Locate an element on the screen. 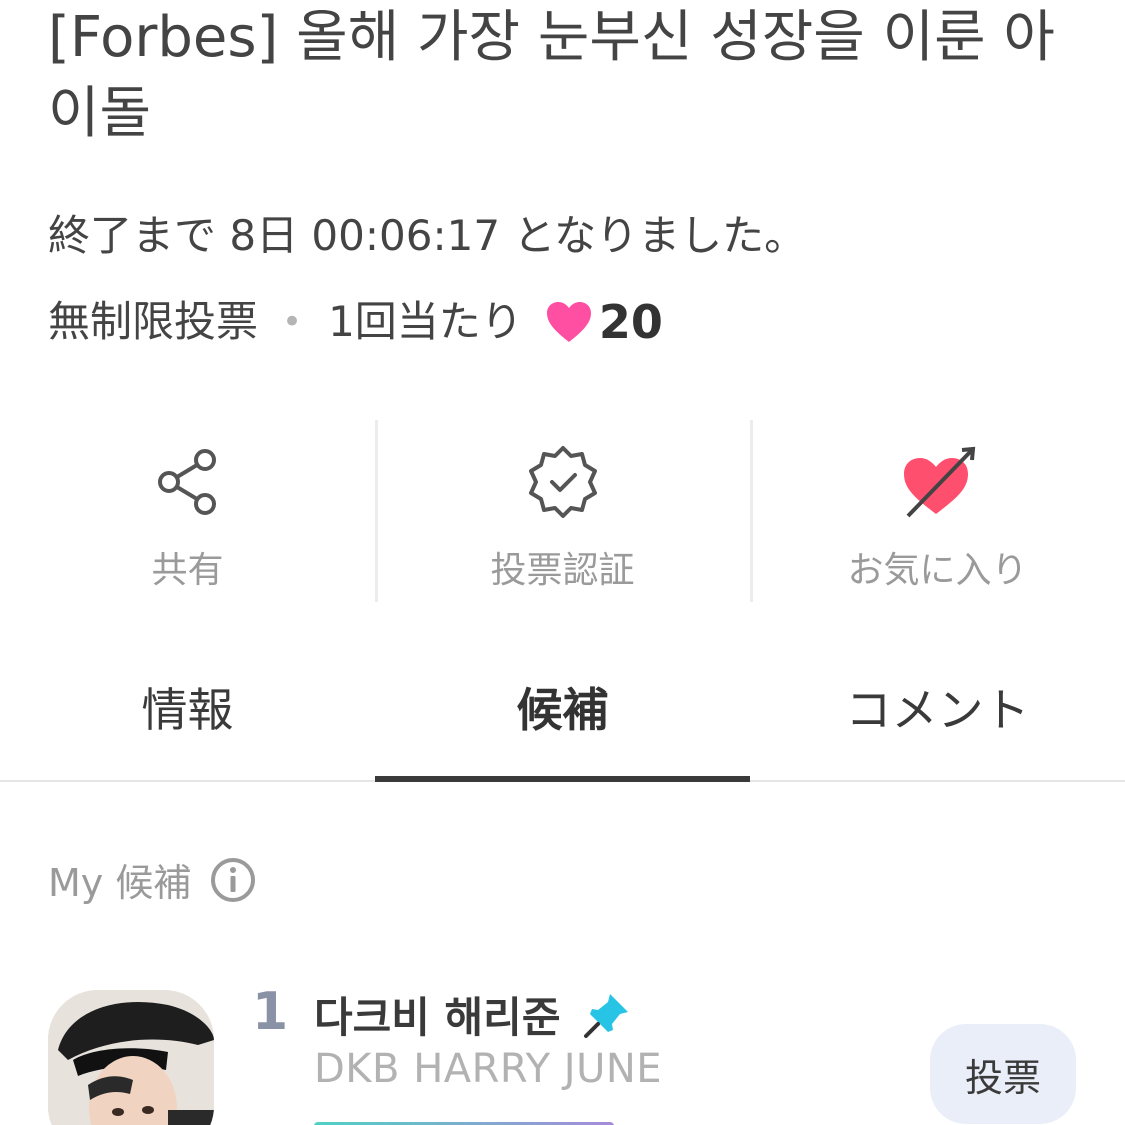 Image resolution: width=1125 pixels, height=1125 pixels. share-label: 共有 is located at coordinates (187, 570).